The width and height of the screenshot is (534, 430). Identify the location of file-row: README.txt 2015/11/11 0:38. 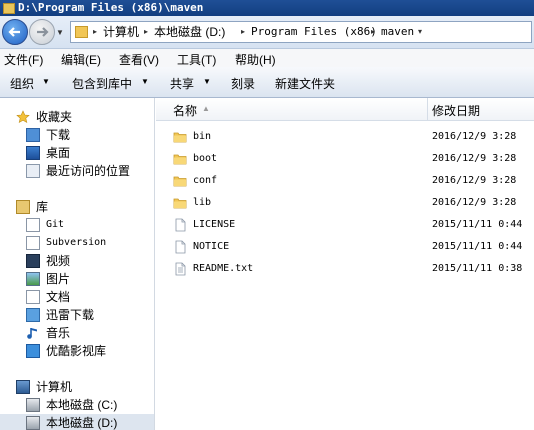
(345, 269).